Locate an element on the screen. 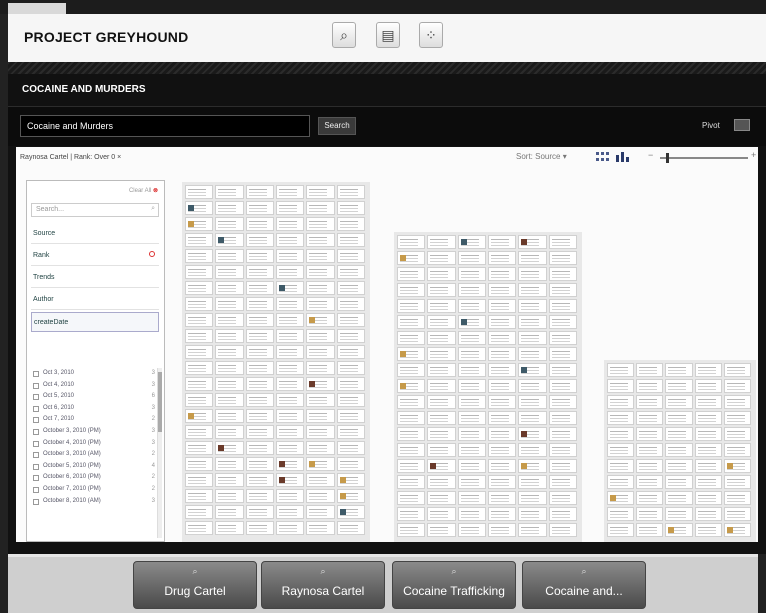  network-button: ⁘ is located at coordinates (431, 35).